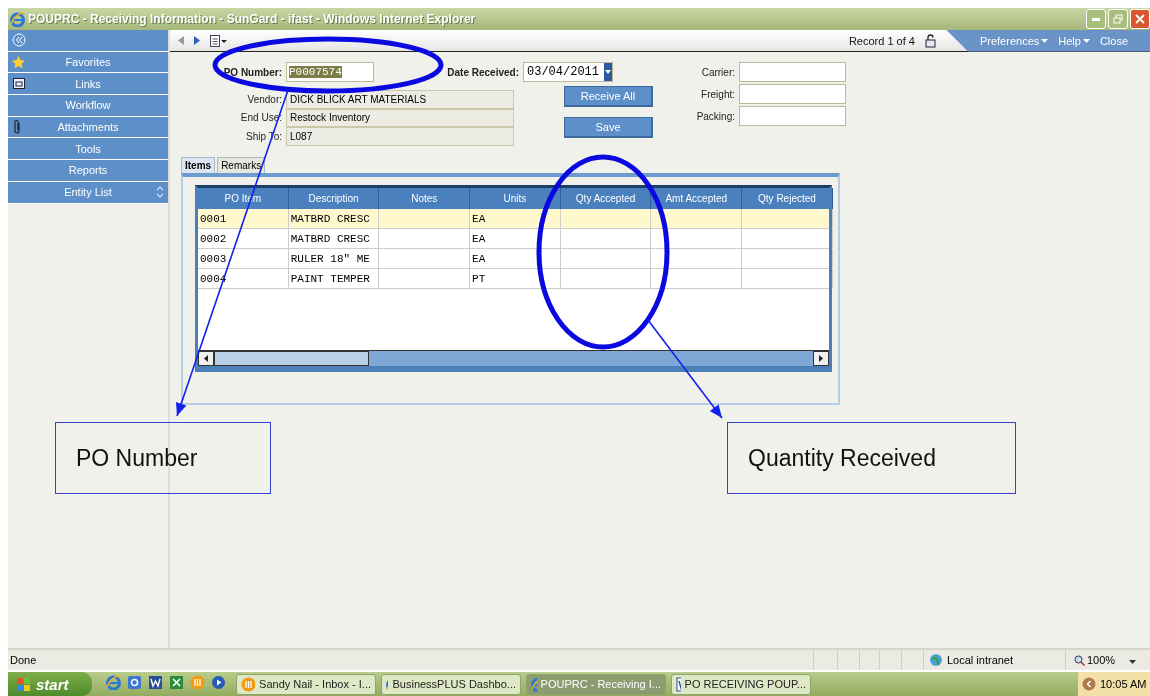  What do you see at coordinates (1113, 40) in the screenshot?
I see `menu-item: Close` at bounding box center [1113, 40].